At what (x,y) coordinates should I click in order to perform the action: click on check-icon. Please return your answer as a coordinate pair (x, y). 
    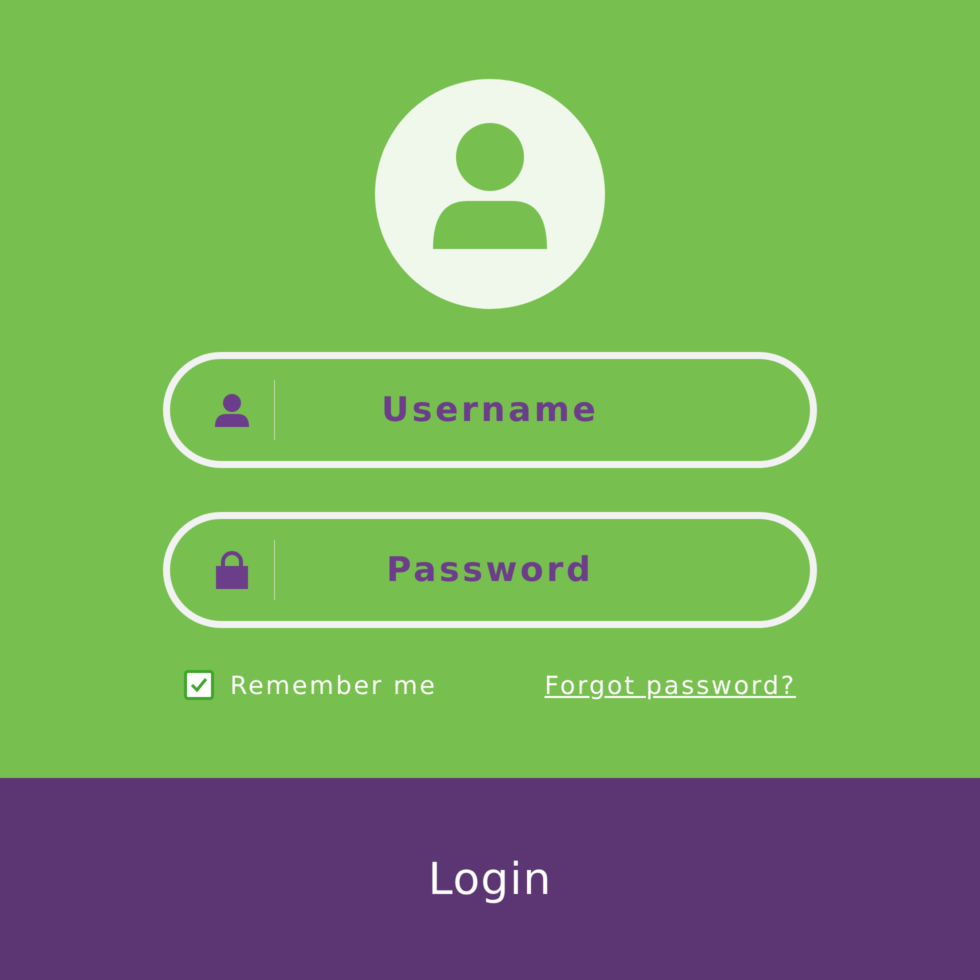
    Looking at the image, I should click on (199, 685).